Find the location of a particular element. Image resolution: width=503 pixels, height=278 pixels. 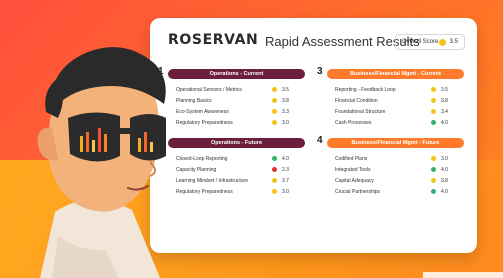

score-row: Codified Plans 3.0 is located at coordinates (395, 158).